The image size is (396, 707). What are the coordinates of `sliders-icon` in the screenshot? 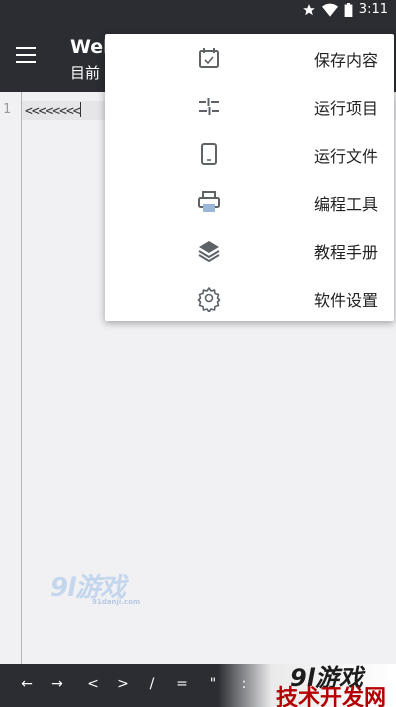 It's located at (209, 106).